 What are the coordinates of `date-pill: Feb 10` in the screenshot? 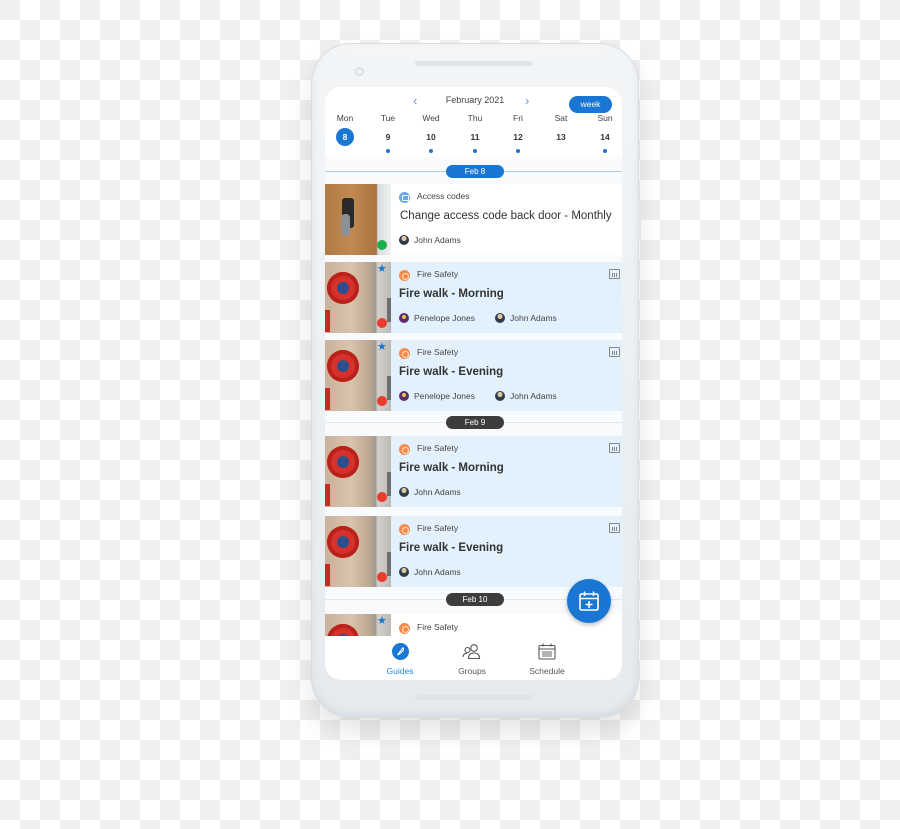 It's located at (475, 599).